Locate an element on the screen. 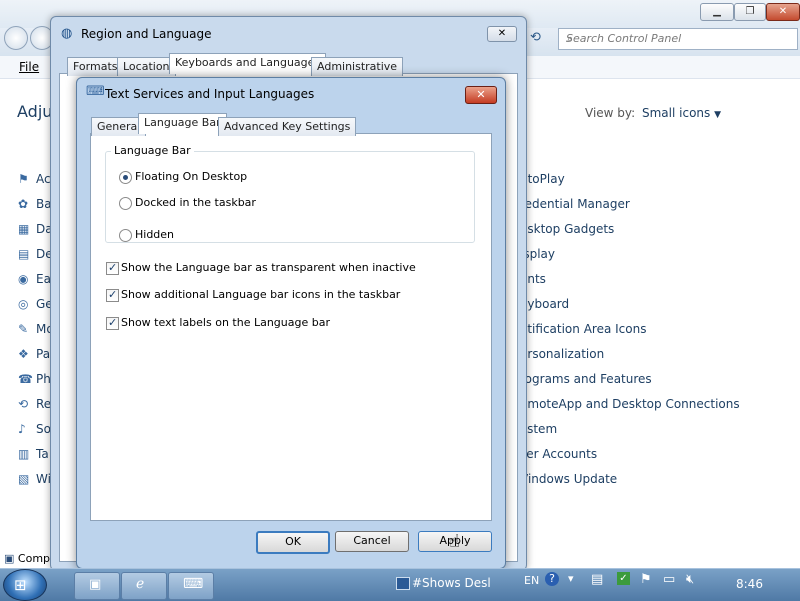 Image resolution: width=800 pixels, height=601 pixels. control-panel-item-right: redential Manager is located at coordinates (575, 204).